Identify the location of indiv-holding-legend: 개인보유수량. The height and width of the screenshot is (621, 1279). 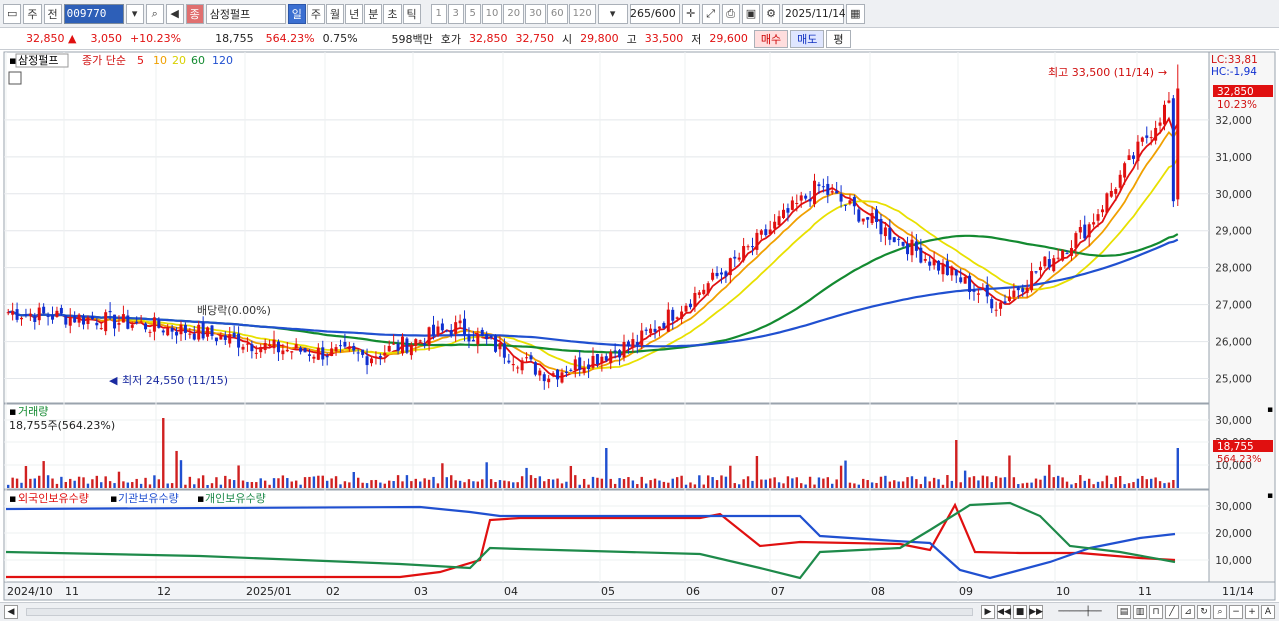
(235, 498).